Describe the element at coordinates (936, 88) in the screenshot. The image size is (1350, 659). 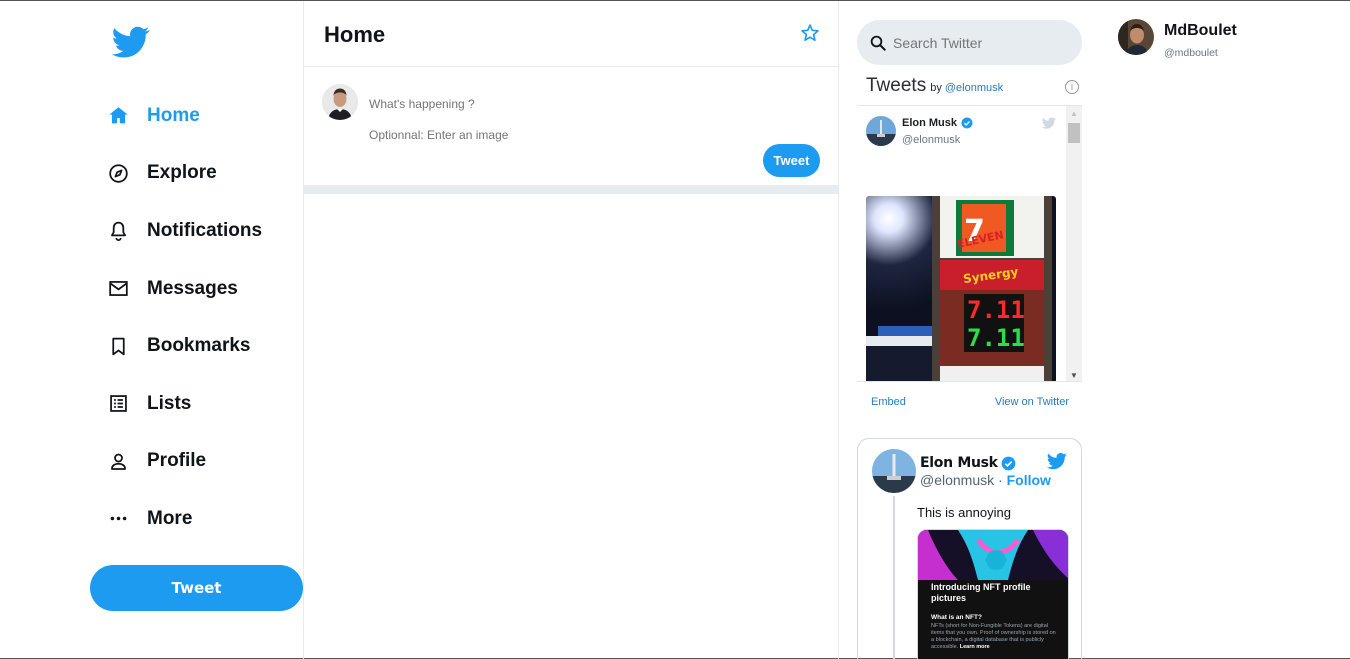
I see `timeline-by-prefix: by` at that location.